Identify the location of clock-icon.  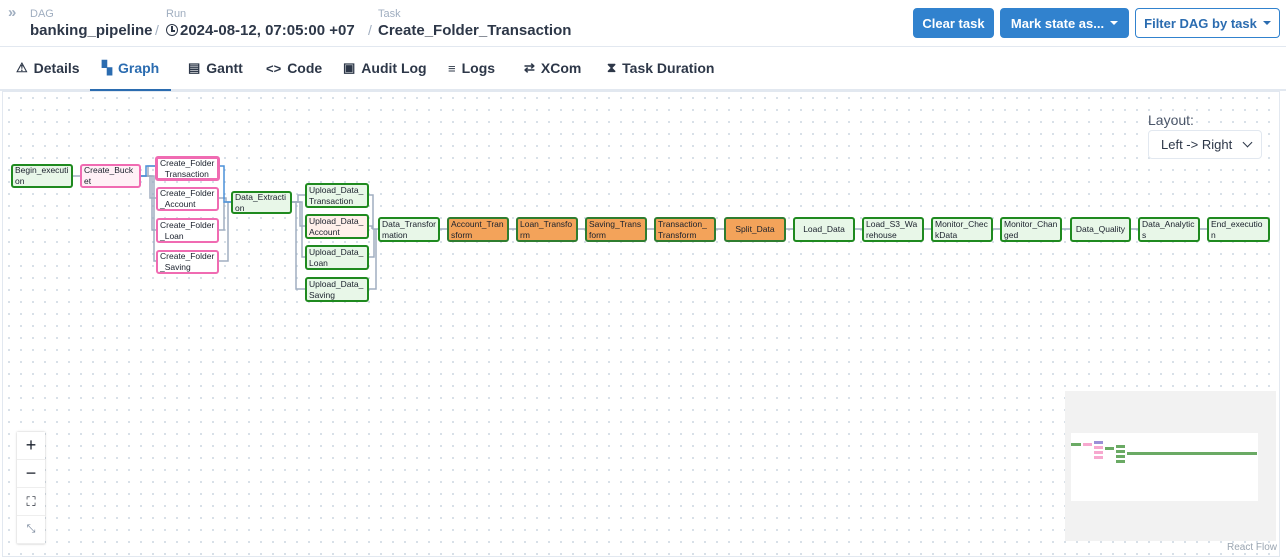
(172, 30).